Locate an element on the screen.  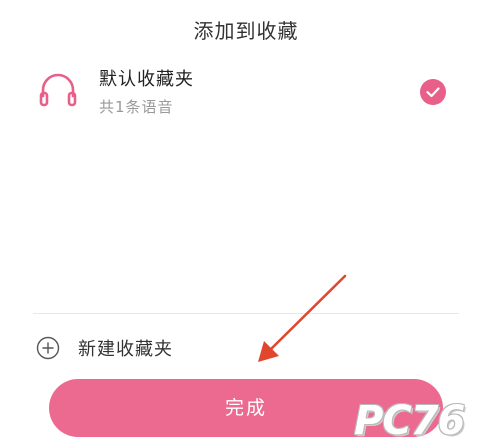
folder-count: 共1条语音 is located at coordinates (136, 107).